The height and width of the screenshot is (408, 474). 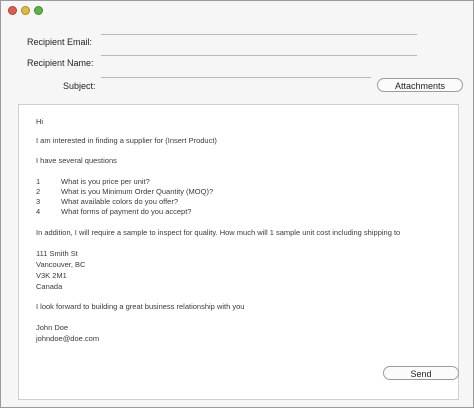 I want to click on recipient-name-label: Recipient Name:, so click(x=60, y=63).